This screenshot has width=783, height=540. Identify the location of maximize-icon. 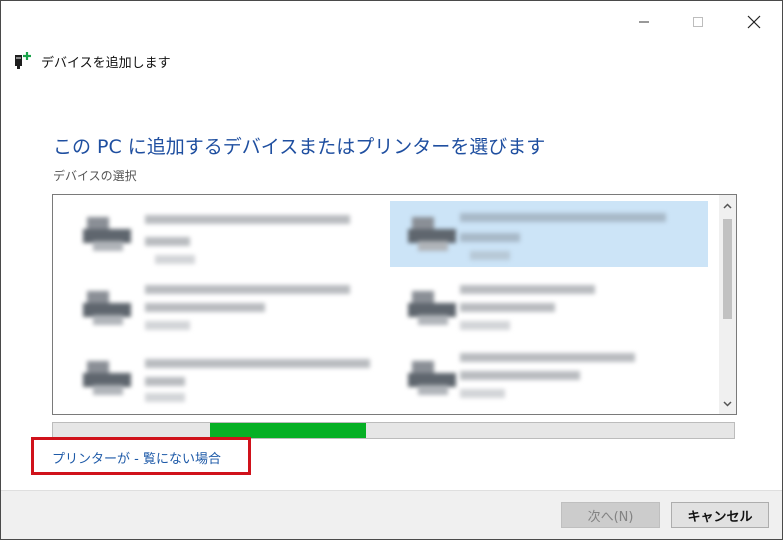
(698, 22).